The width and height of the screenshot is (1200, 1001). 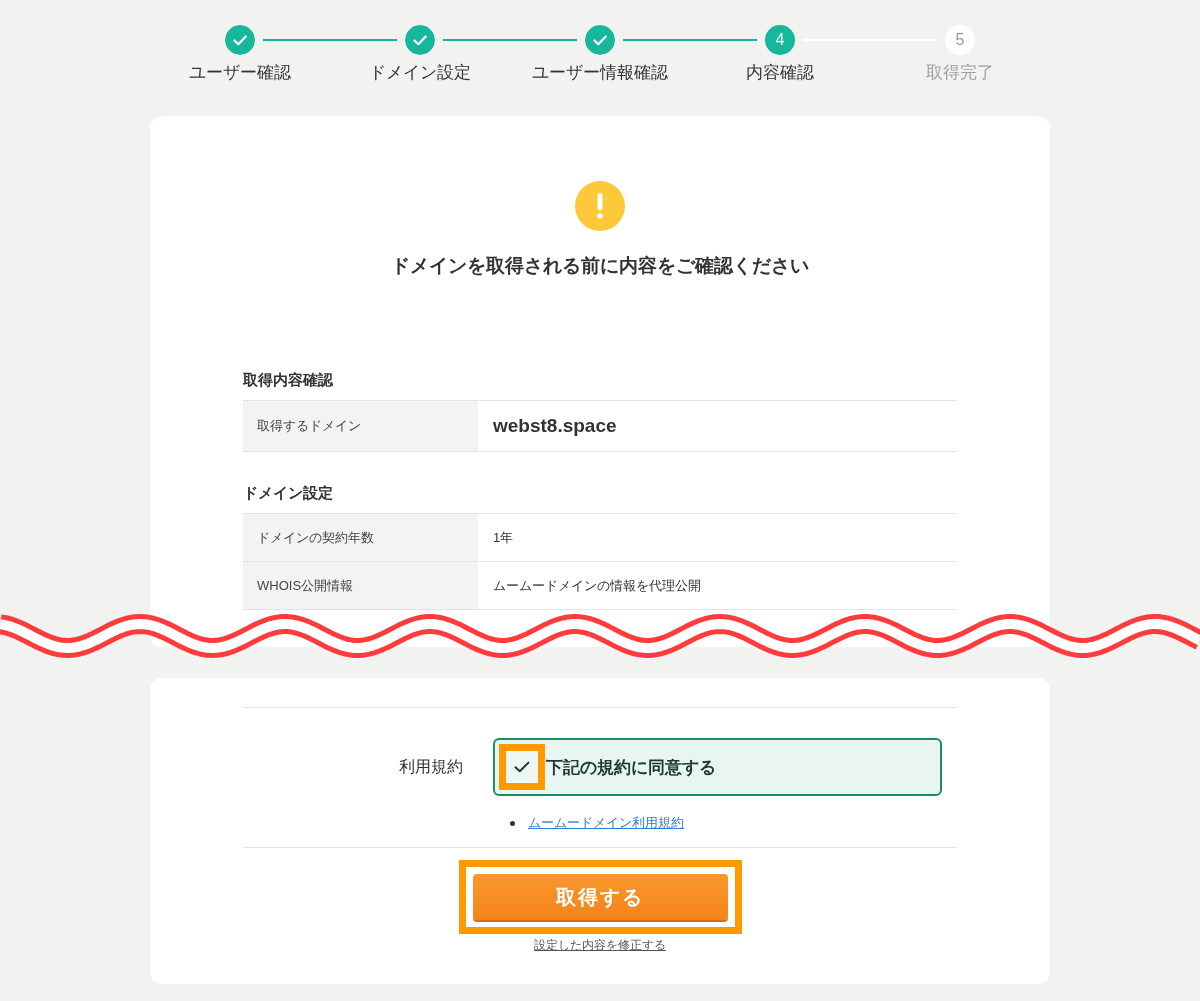 What do you see at coordinates (240, 73) in the screenshot?
I see `step-label: ユーザー確認` at bounding box center [240, 73].